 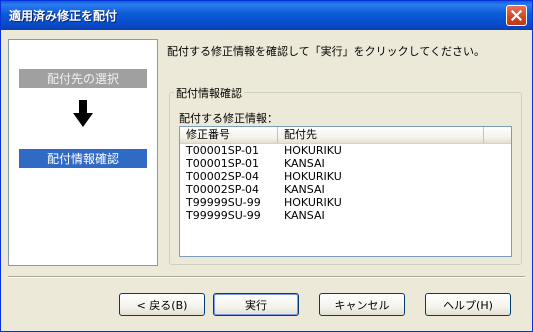 What do you see at coordinates (162, 304) in the screenshot?
I see `back-button: < 戻る(B)` at bounding box center [162, 304].